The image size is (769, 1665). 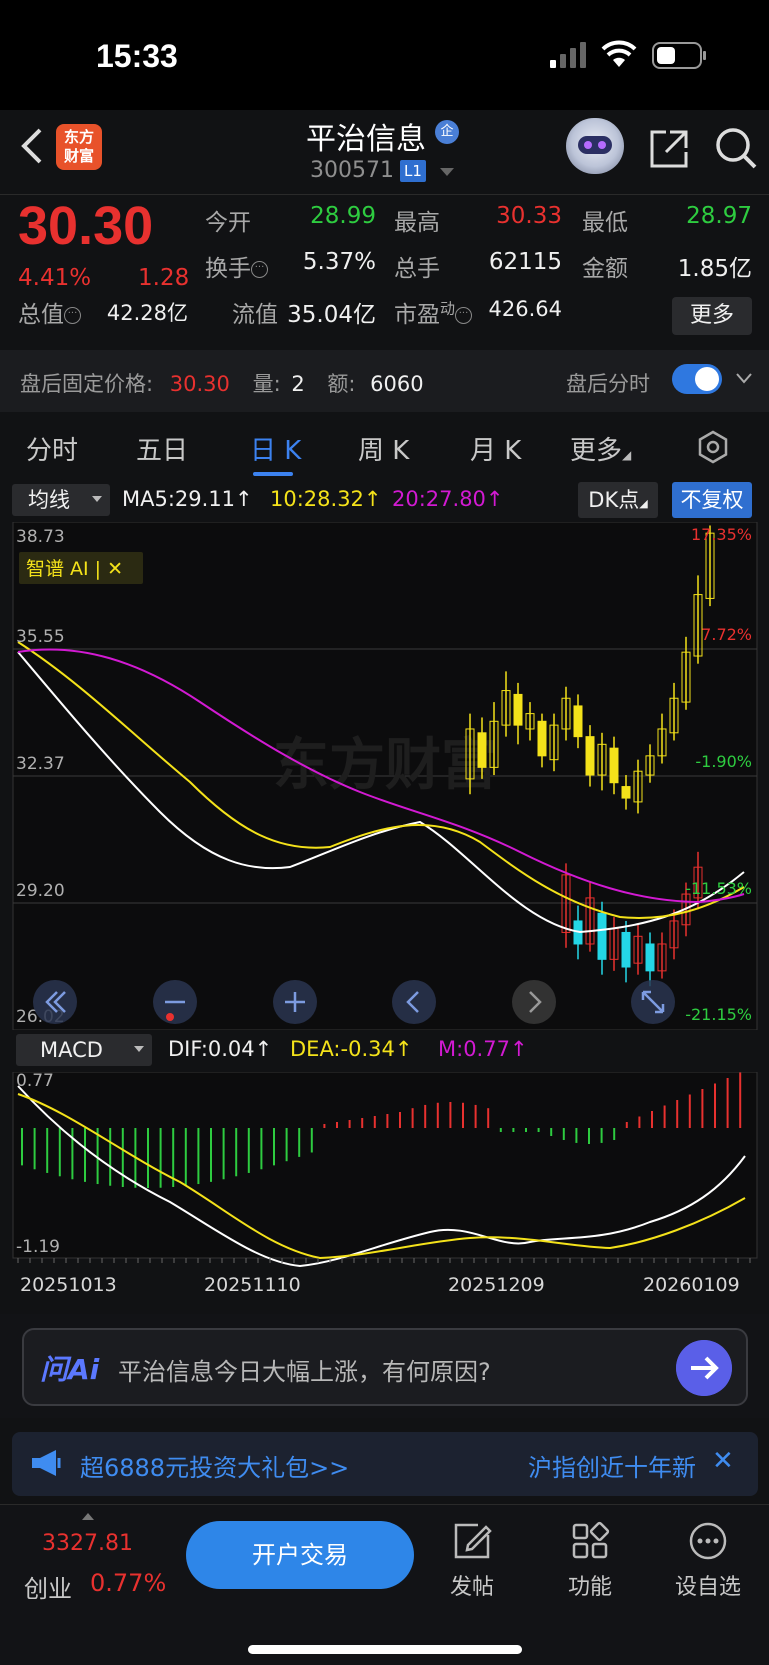 I want to click on level-badge: L1, so click(x=413, y=171).